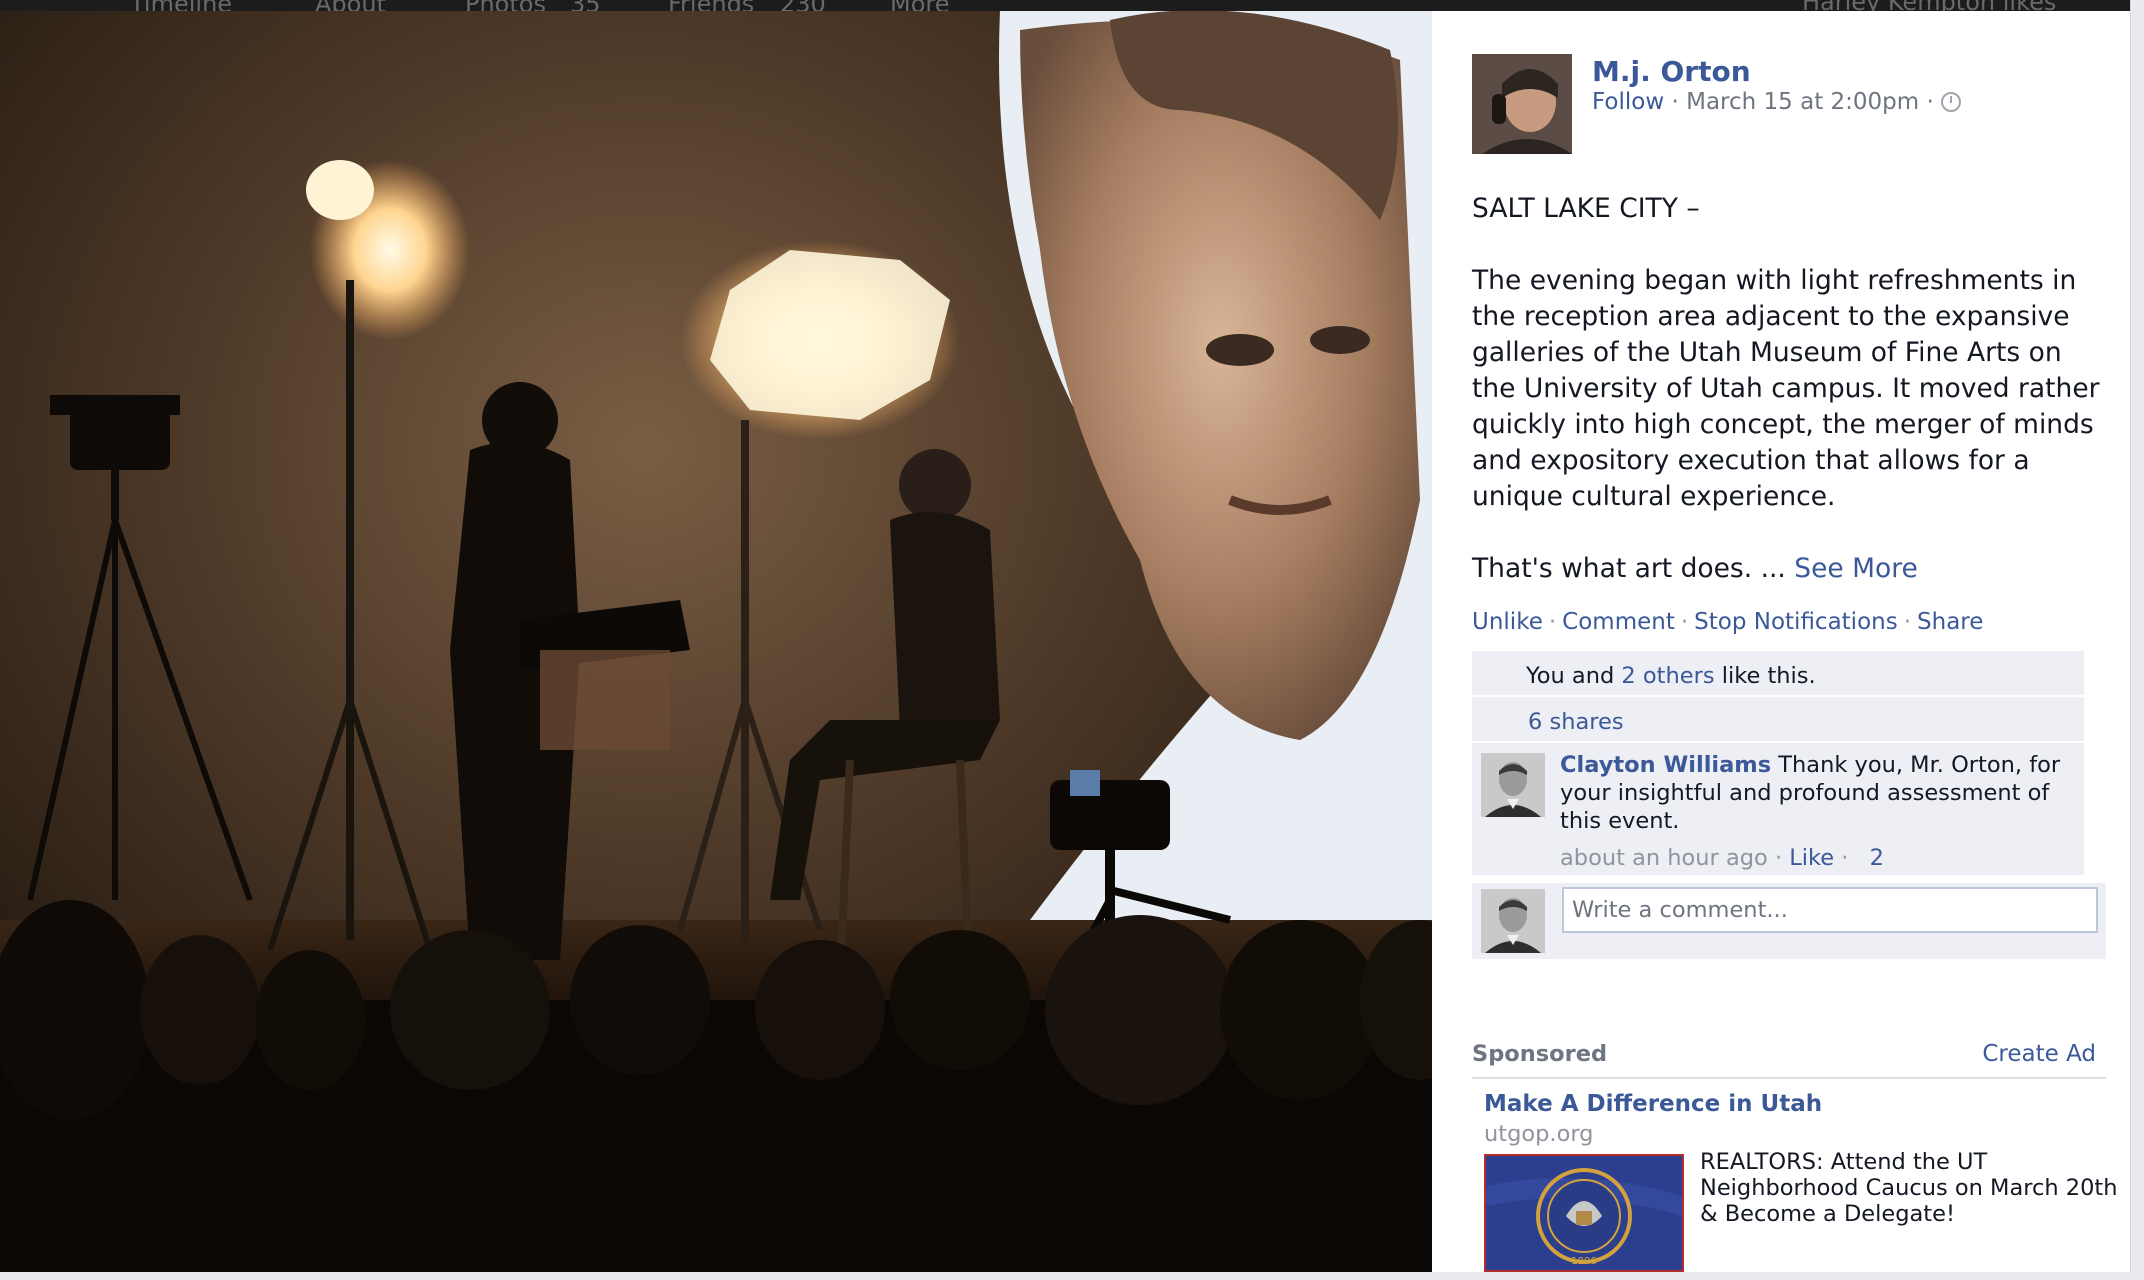 The height and width of the screenshot is (1280, 2144). I want to click on ad-domain: utgop.org, so click(1539, 1134).